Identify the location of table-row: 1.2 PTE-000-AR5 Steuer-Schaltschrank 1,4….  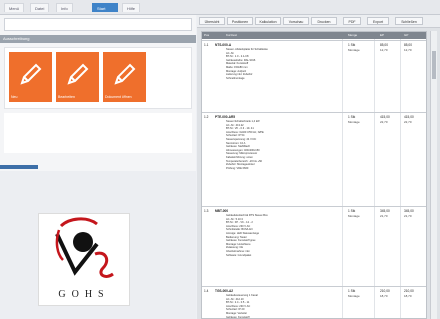
(314, 158).